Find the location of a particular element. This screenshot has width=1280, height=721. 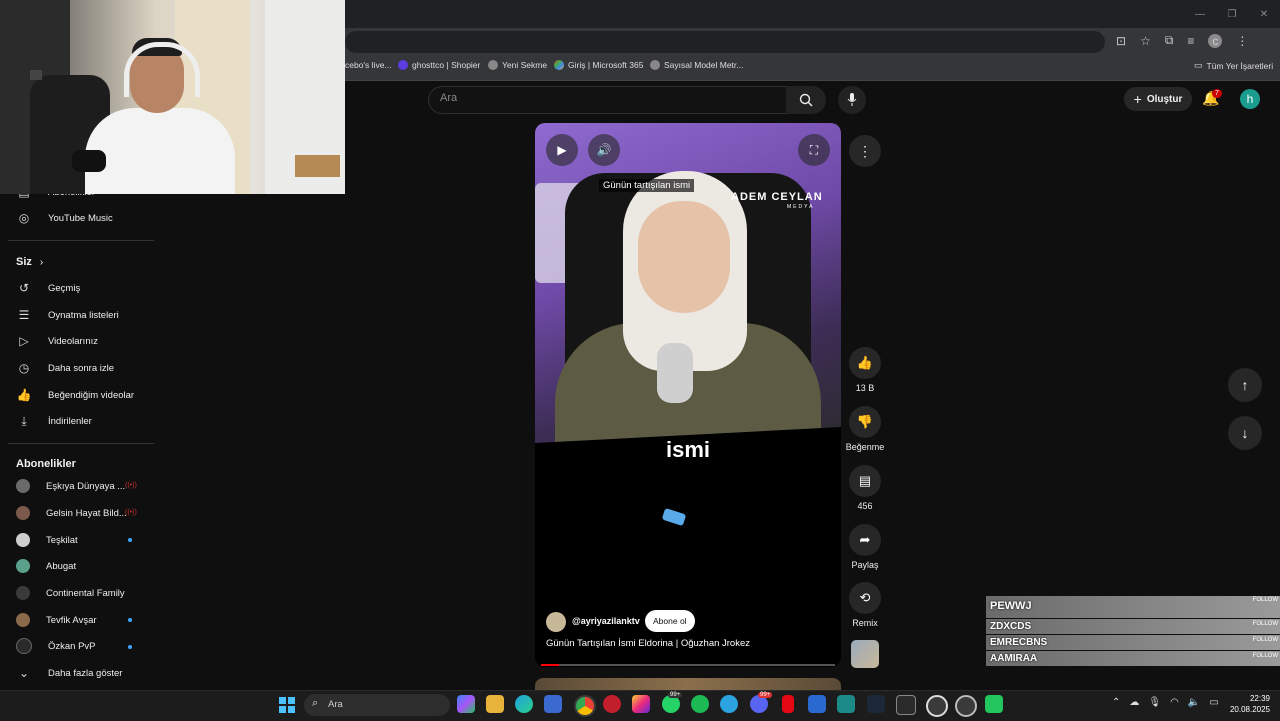

sidebar-item-downloads: ⤓ İndirilenler is located at coordinates (54, 421).